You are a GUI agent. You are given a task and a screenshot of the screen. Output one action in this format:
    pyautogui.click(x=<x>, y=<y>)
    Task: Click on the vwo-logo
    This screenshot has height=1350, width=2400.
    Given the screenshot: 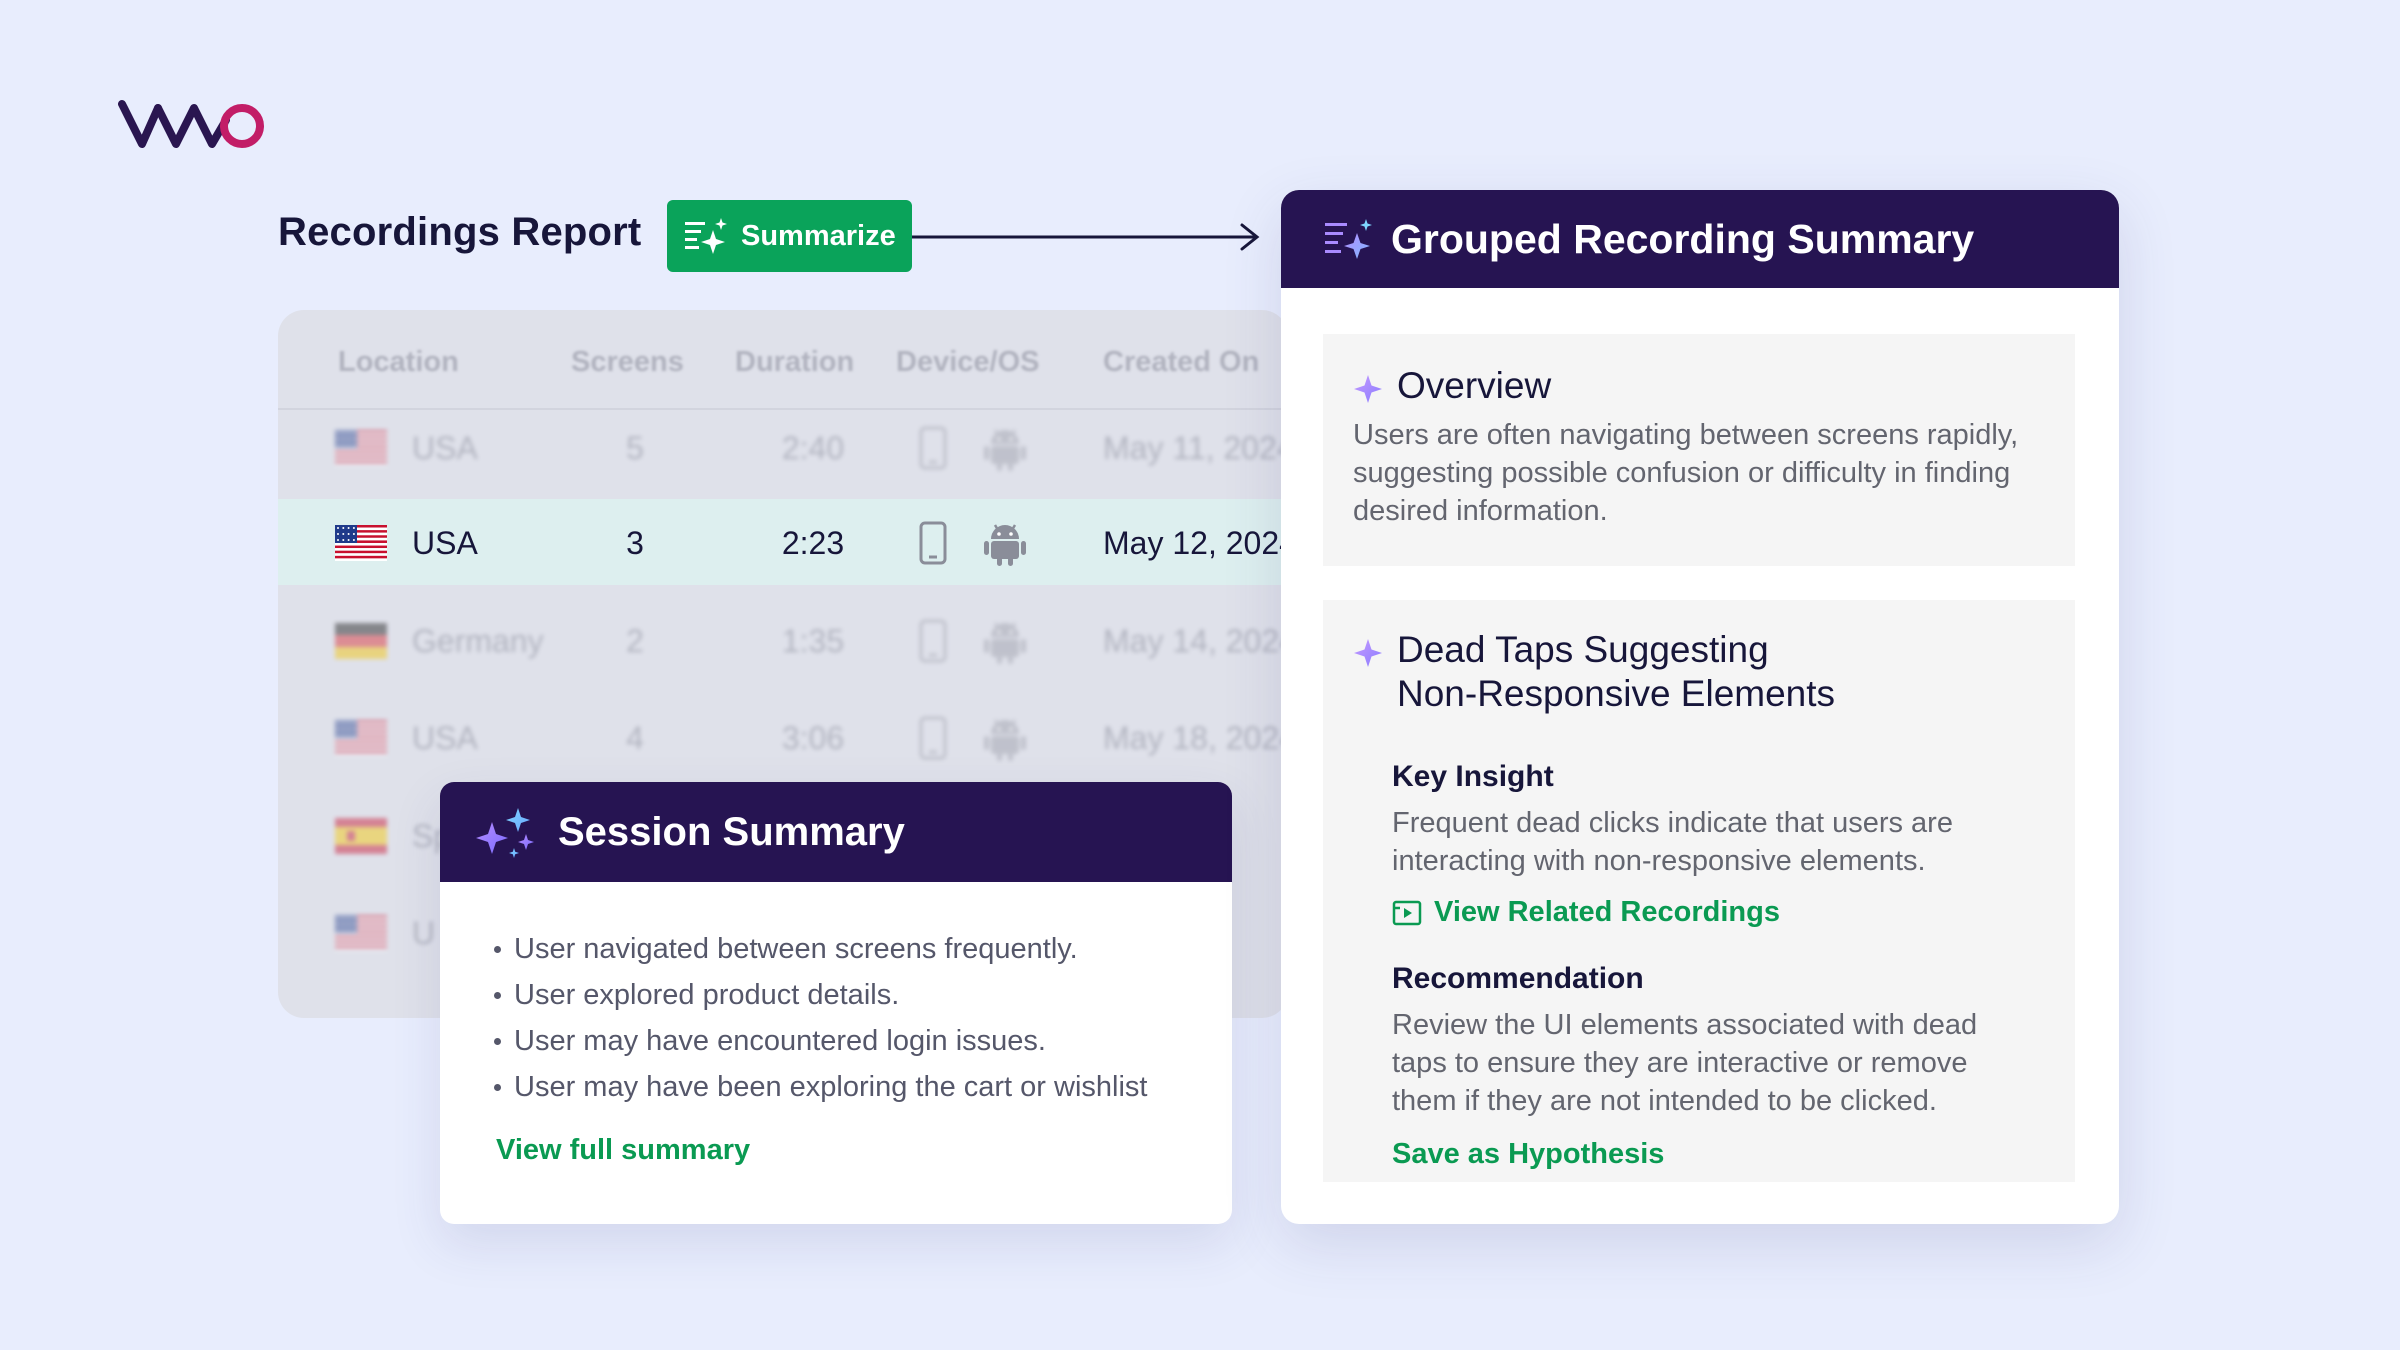 What is the action you would take?
    pyautogui.click(x=191, y=124)
    